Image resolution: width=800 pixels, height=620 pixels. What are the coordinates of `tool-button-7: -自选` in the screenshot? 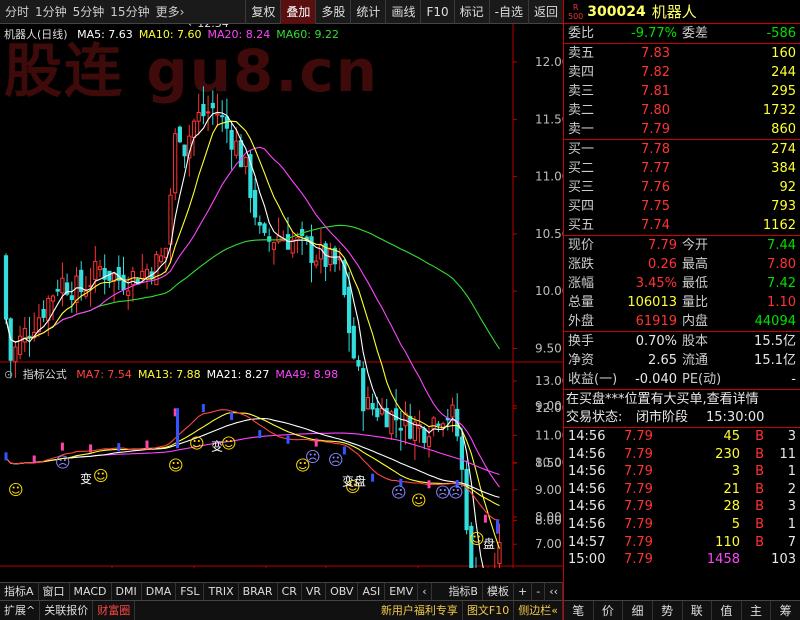 It's located at (508, 12).